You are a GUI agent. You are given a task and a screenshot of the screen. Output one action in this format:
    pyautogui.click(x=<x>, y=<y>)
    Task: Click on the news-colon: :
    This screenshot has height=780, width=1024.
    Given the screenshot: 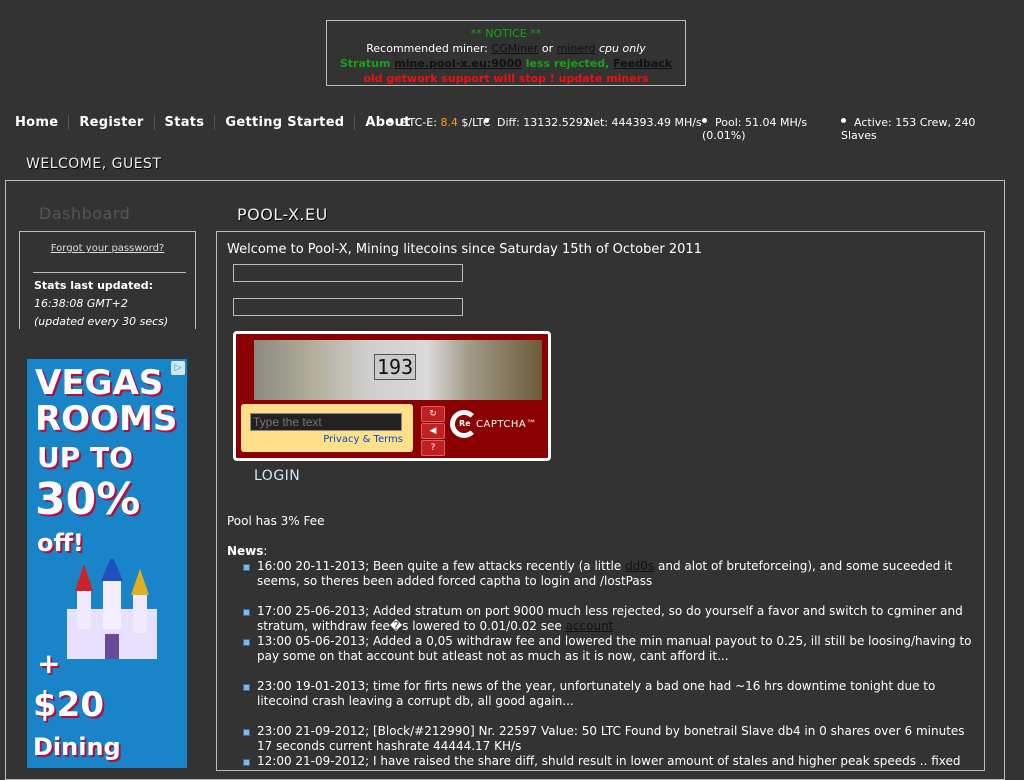 What is the action you would take?
    pyautogui.click(x=265, y=551)
    